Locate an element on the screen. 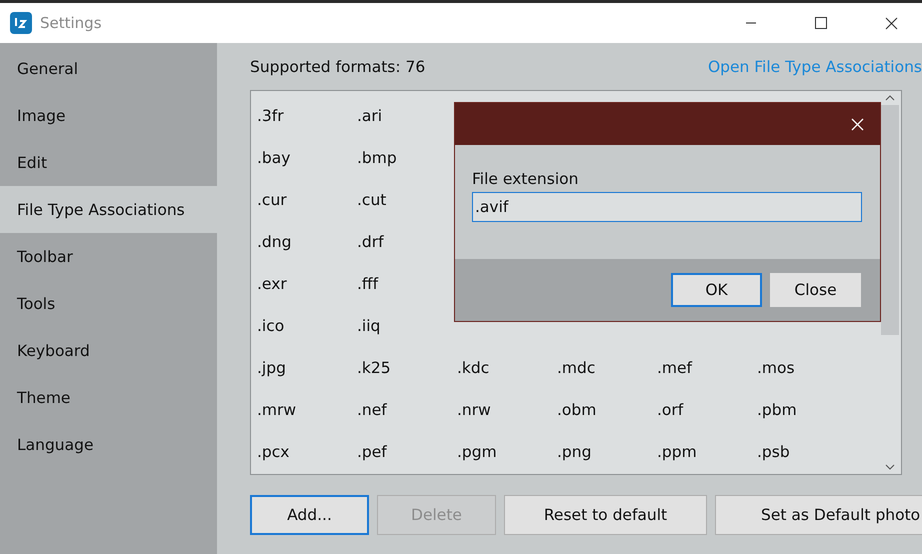  sidebar-item: Tools is located at coordinates (108, 303).